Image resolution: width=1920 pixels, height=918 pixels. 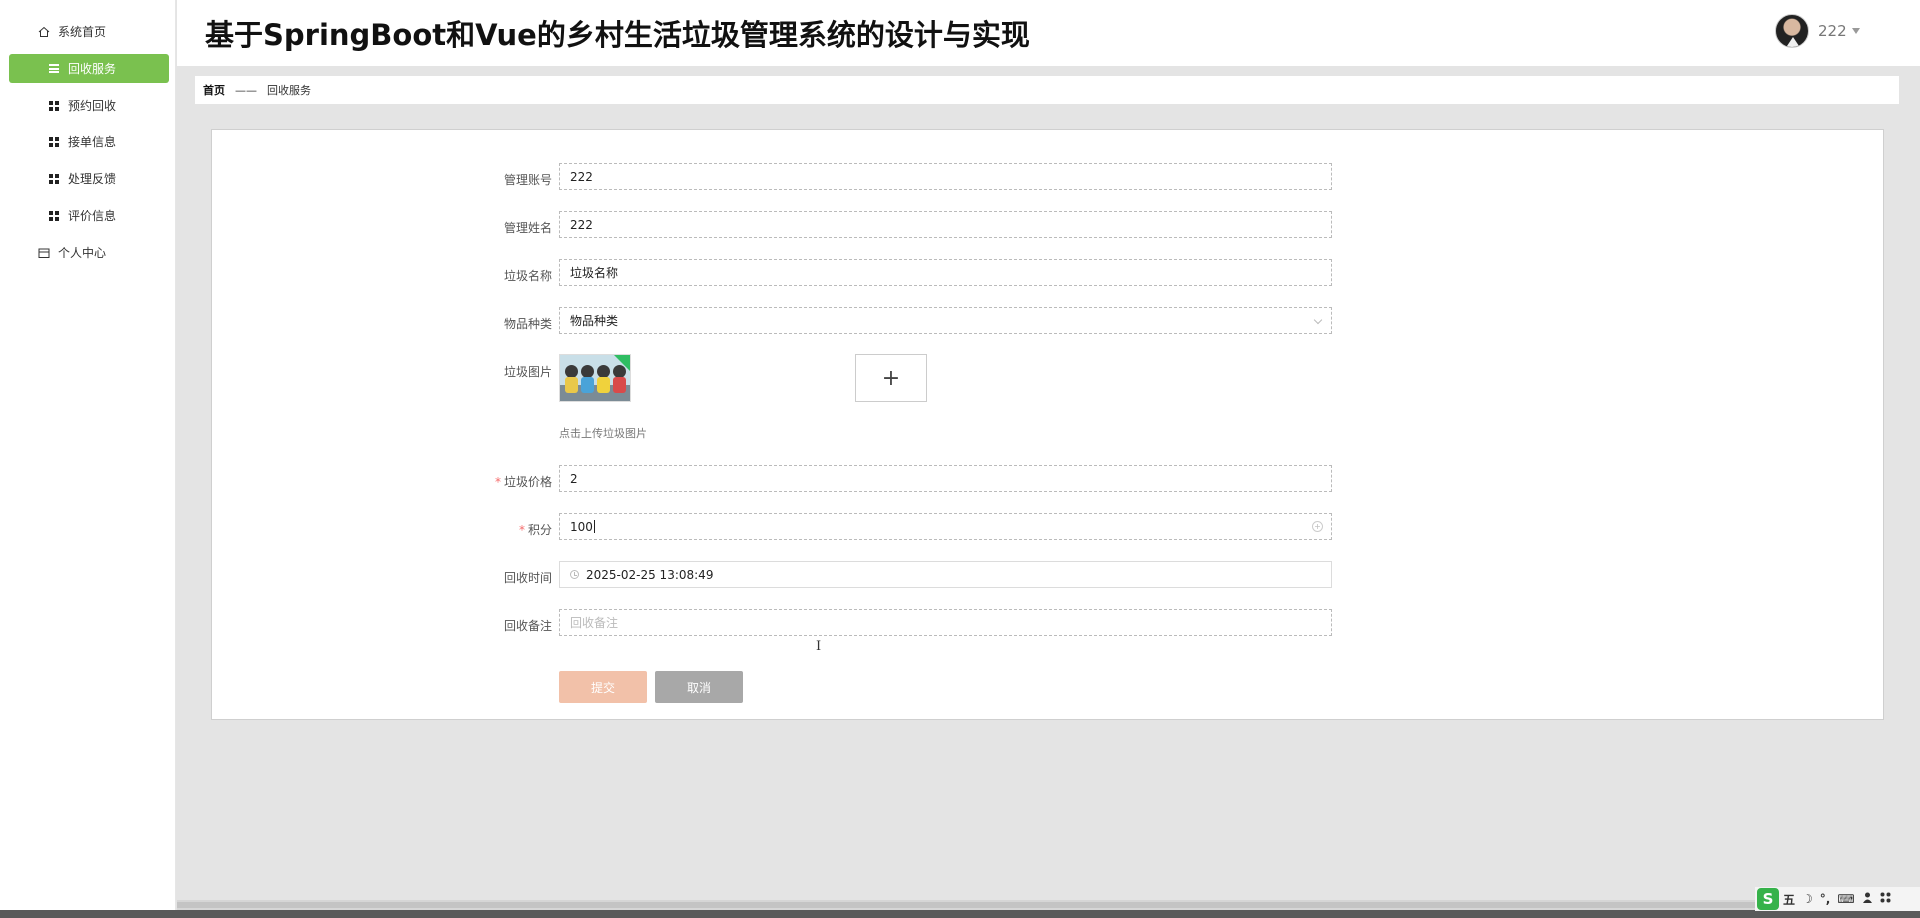 What do you see at coordinates (960, 914) in the screenshot?
I see `window-bottom-edge` at bounding box center [960, 914].